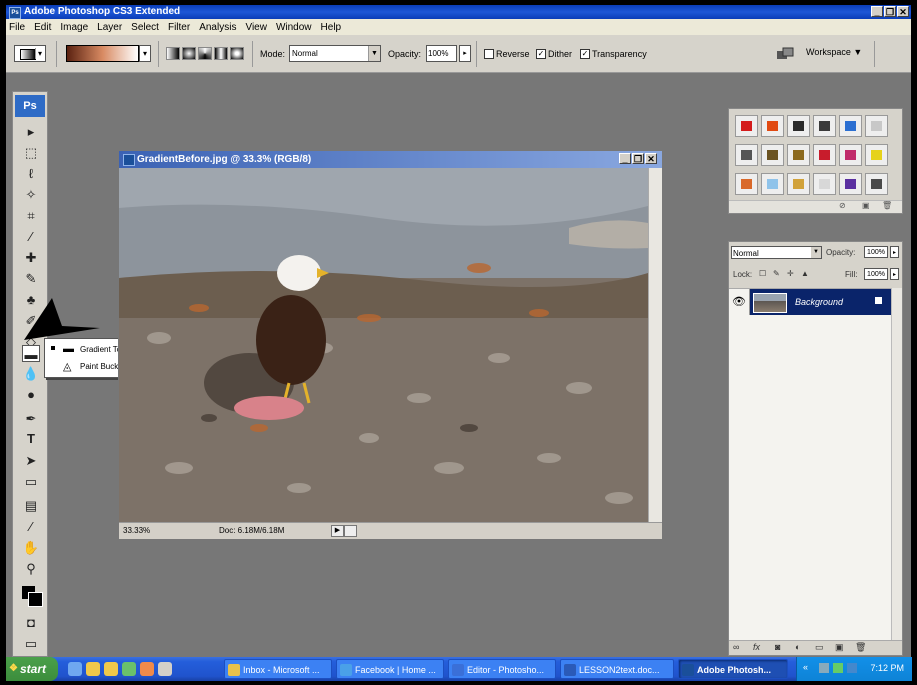 Image resolution: width=917 pixels, height=685 pixels. I want to click on layers-scrollbar, so click(896, 465).